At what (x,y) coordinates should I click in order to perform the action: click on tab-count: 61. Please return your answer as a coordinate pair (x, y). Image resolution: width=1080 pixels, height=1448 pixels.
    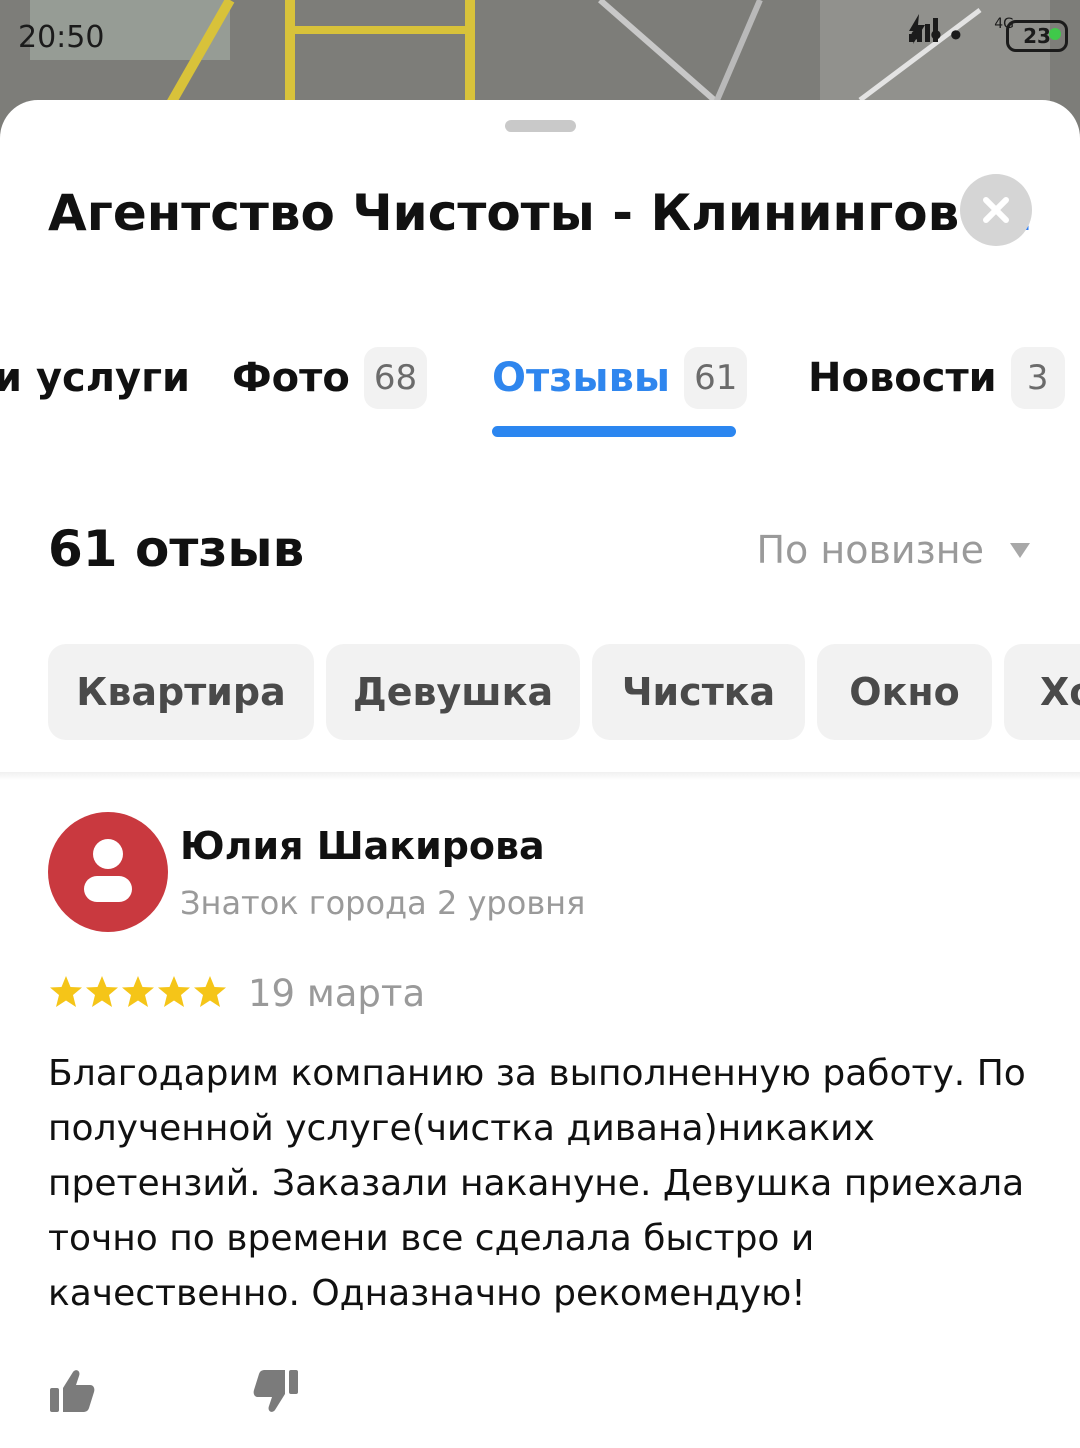
    Looking at the image, I should click on (716, 378).